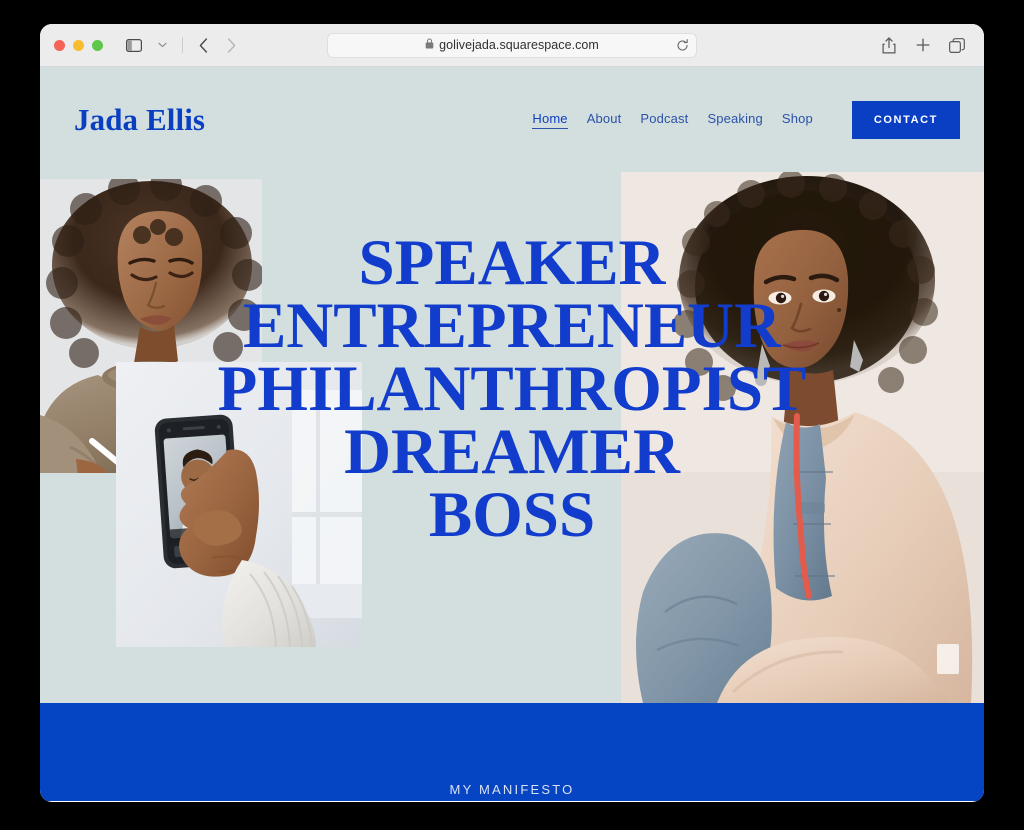 This screenshot has height=830, width=1024. I want to click on back-icon, so click(203, 45).